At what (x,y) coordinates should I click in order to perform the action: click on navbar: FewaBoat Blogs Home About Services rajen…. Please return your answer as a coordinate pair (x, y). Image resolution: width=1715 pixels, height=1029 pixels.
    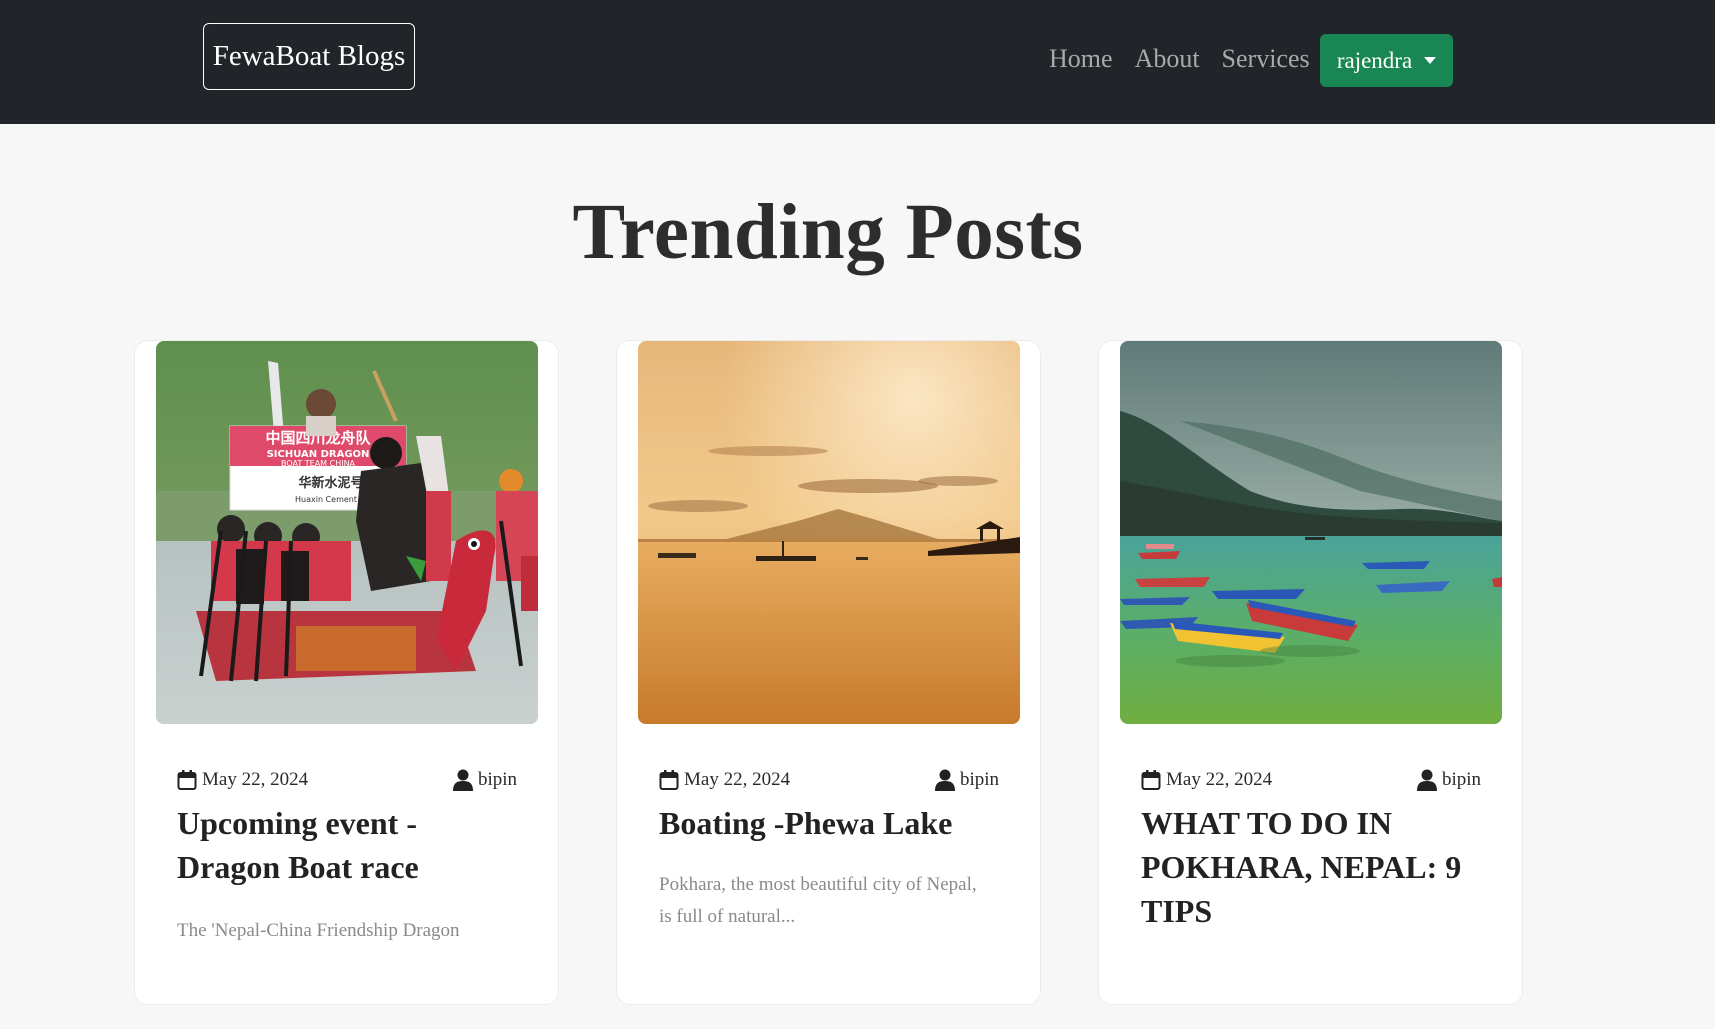
    Looking at the image, I should click on (857, 62).